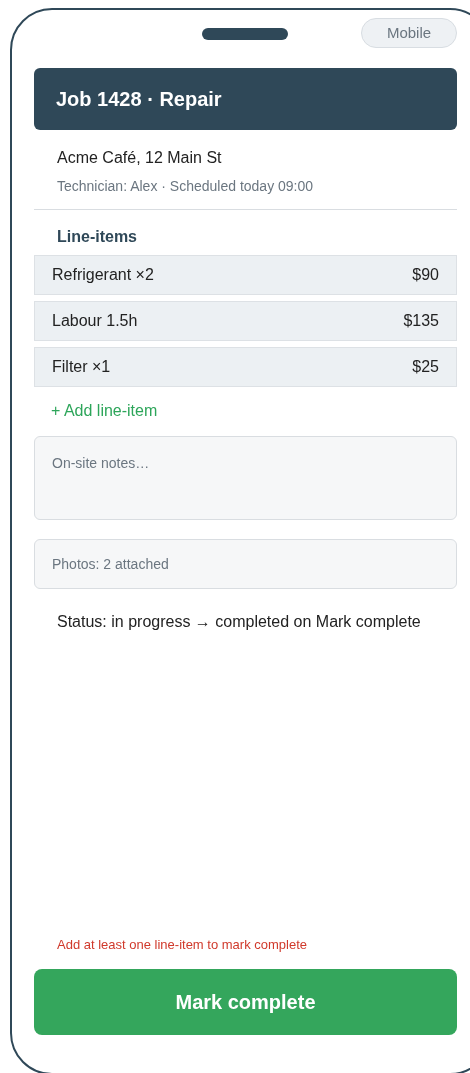 The height and width of the screenshot is (1073, 470). I want to click on section-heading: Line-items, so click(97, 237).